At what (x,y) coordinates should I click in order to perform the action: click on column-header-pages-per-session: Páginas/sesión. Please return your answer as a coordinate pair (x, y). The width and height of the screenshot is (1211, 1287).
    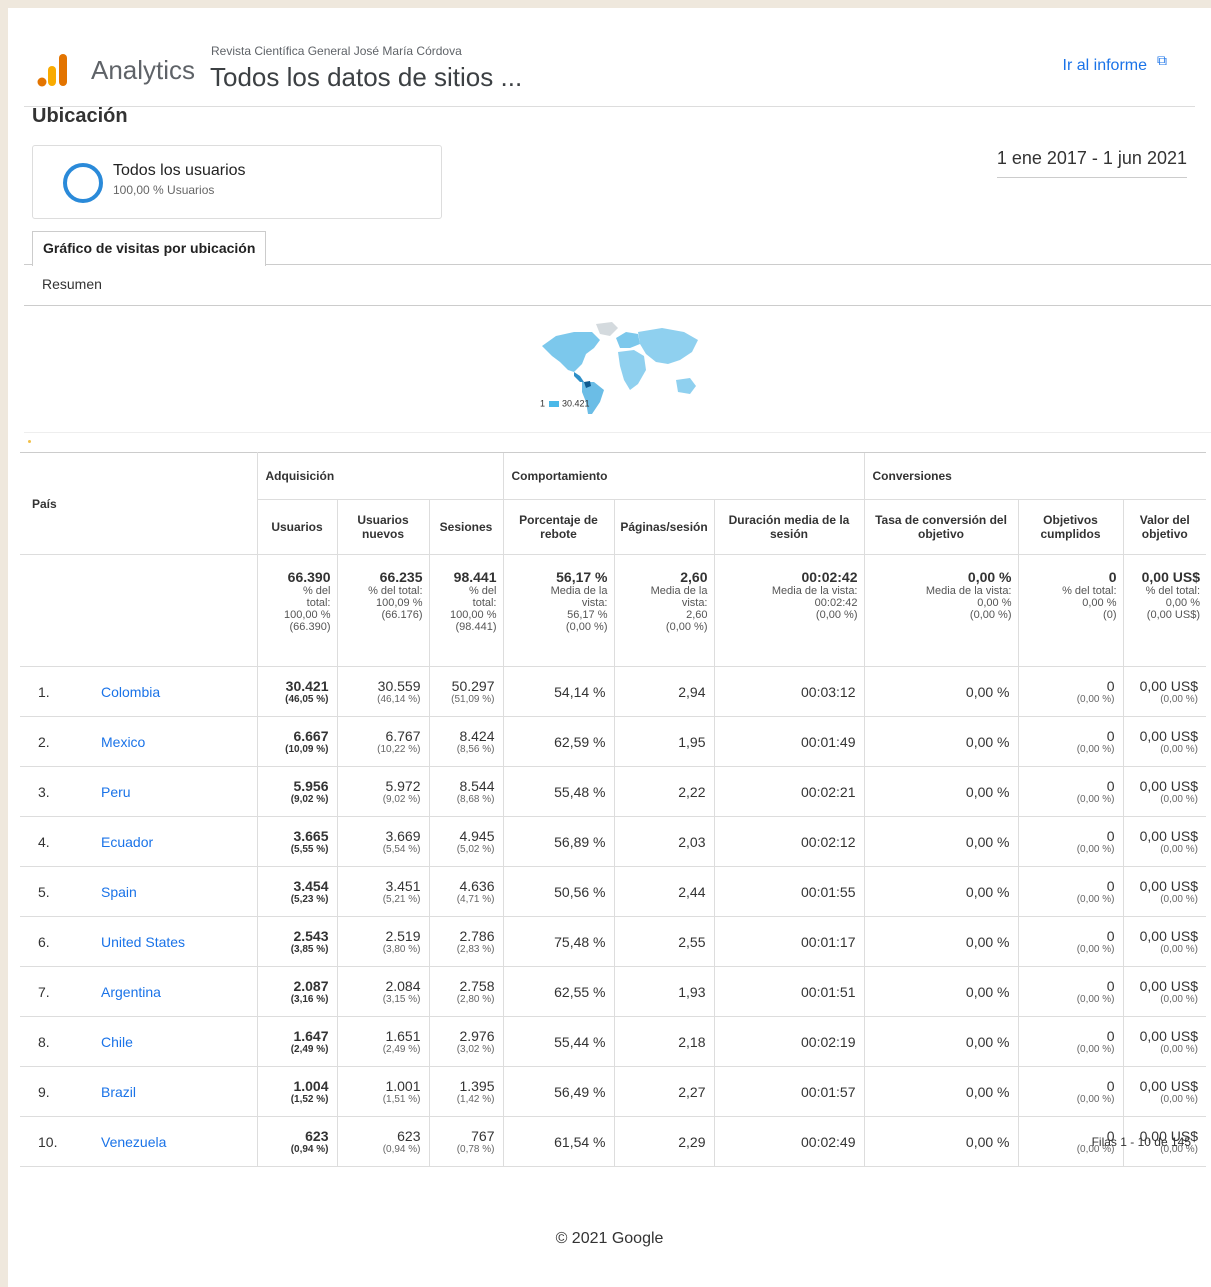
    Looking at the image, I should click on (663, 527).